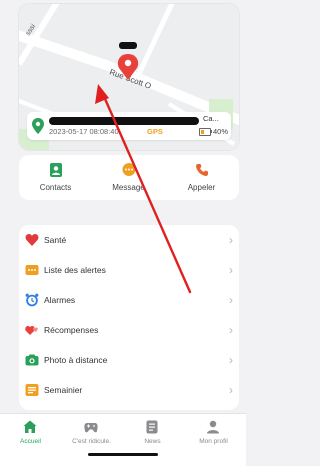 The width and height of the screenshot is (320, 466). Describe the element at coordinates (129, 270) in the screenshot. I see `menu-item-alerts: Liste des alertes ›` at that location.